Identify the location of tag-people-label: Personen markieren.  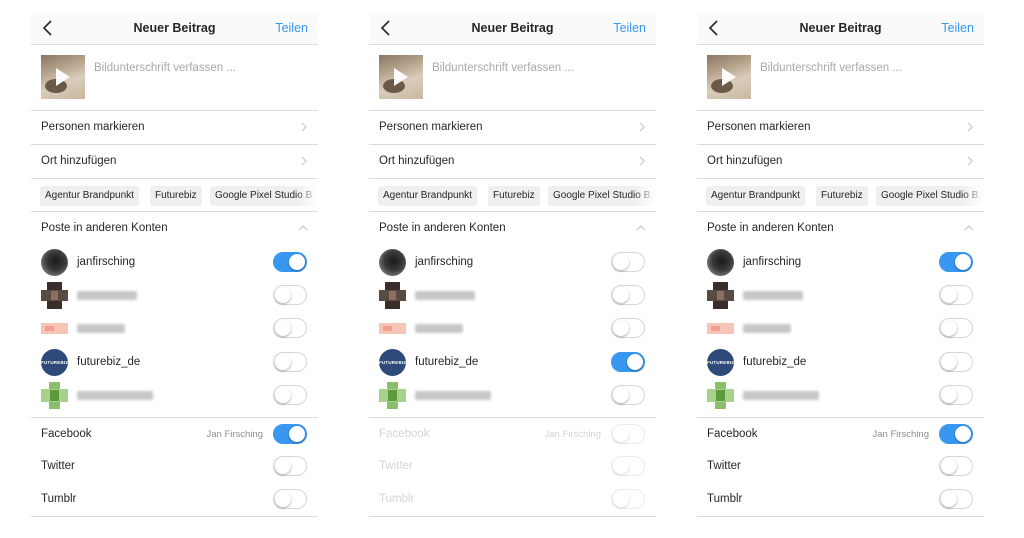
(93, 127).